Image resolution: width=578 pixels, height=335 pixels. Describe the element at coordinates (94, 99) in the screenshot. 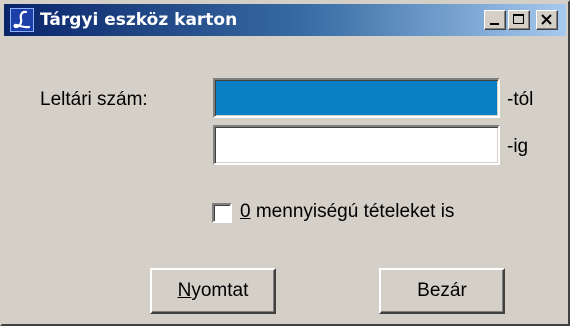

I see `inventory-number-label: Leltári szám:` at that location.